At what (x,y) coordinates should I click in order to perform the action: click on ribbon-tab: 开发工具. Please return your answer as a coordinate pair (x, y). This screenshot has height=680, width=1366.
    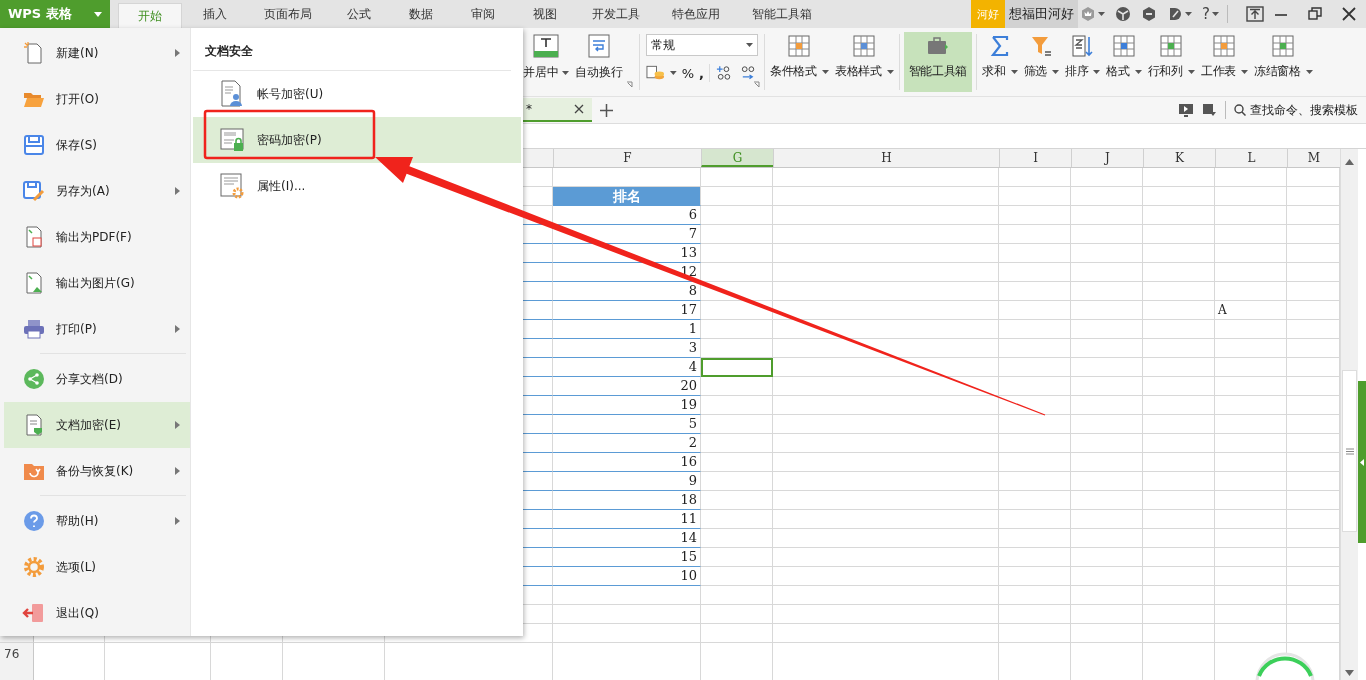
    Looking at the image, I should click on (616, 14).